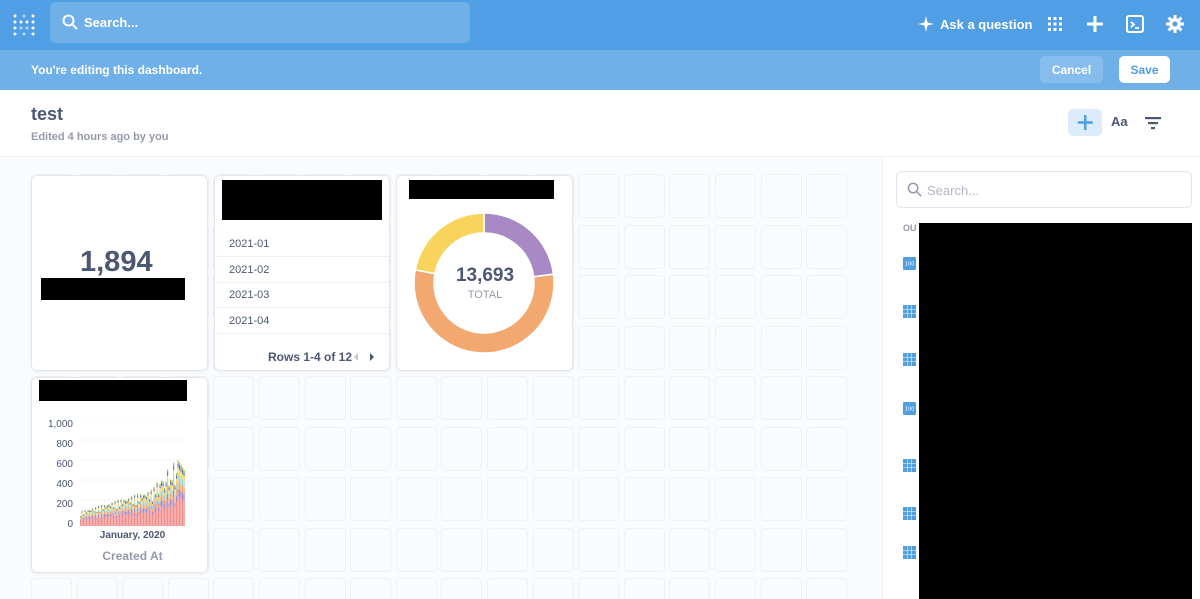 The image size is (1200, 599). What do you see at coordinates (372, 357) in the screenshot?
I see `next-page-icon` at bounding box center [372, 357].